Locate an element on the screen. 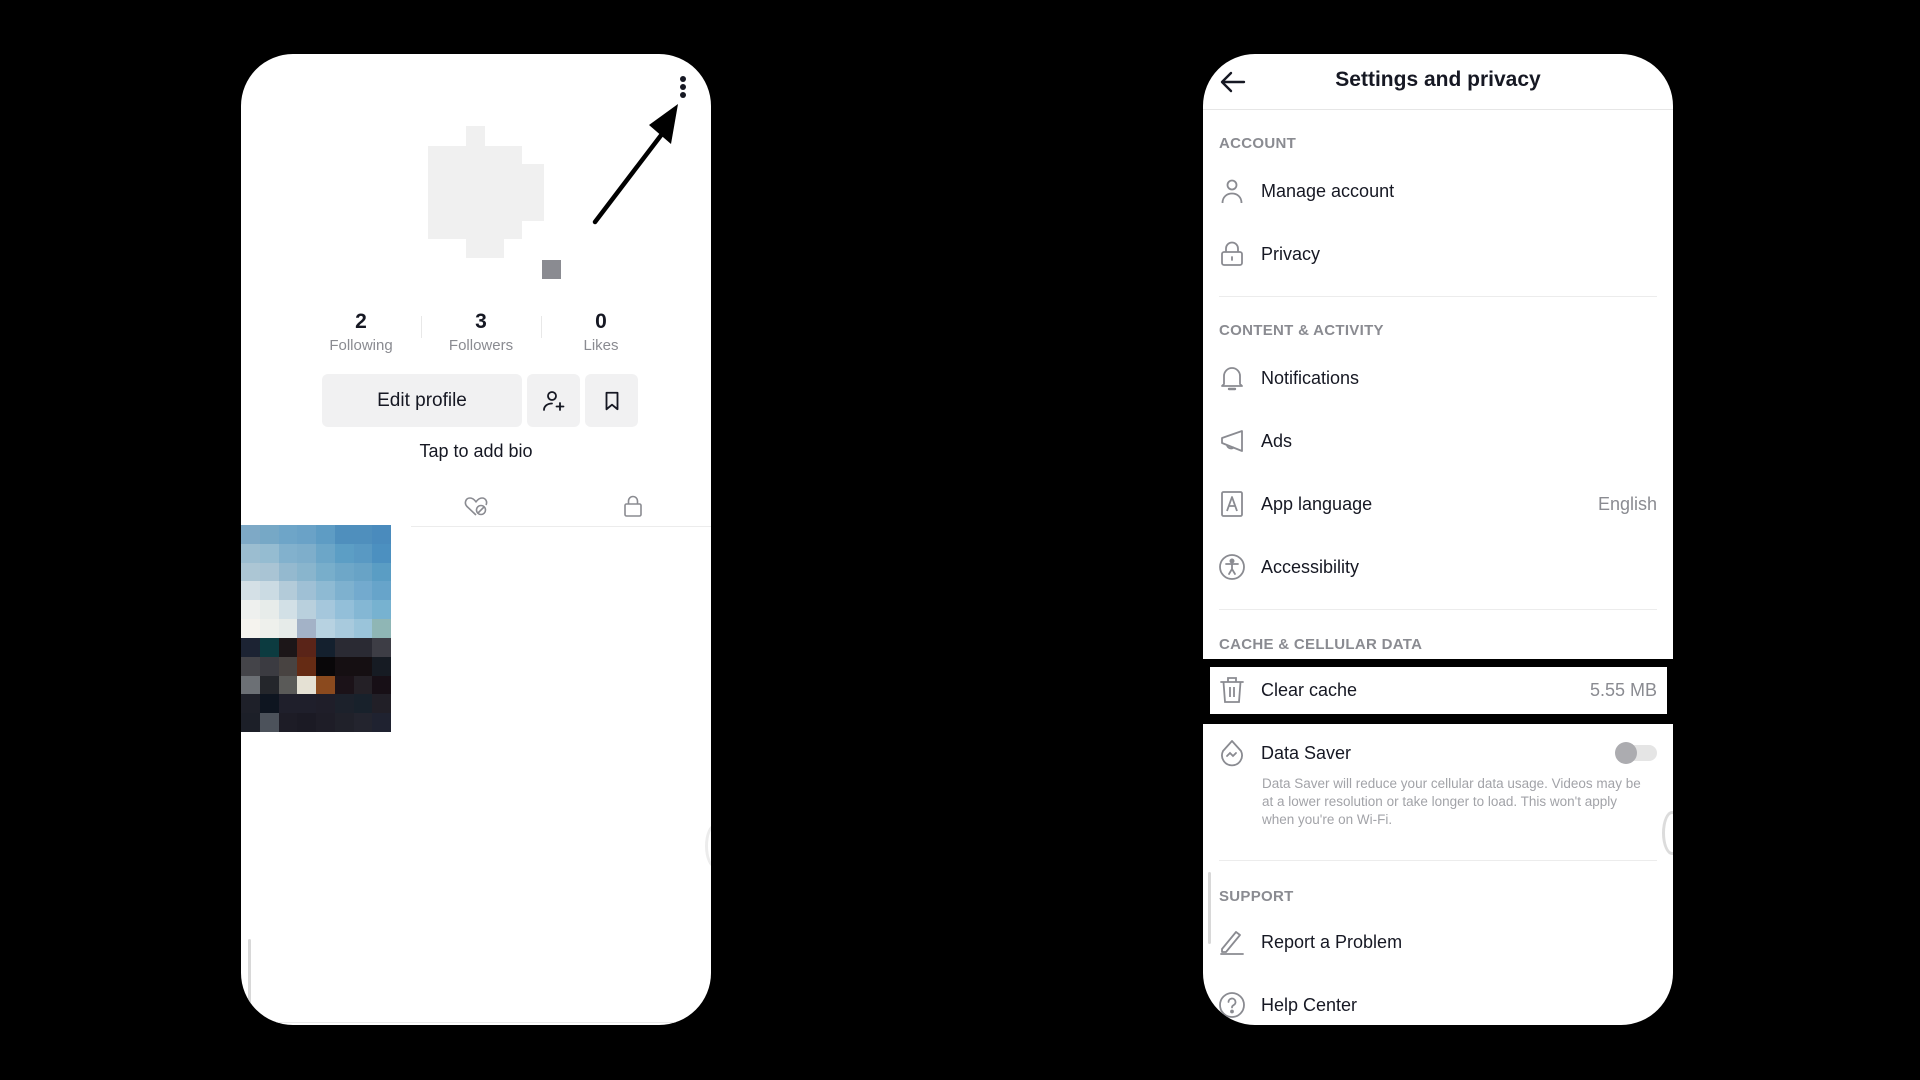 This screenshot has width=1920, height=1080. bookmark-icon is located at coordinates (611, 400).